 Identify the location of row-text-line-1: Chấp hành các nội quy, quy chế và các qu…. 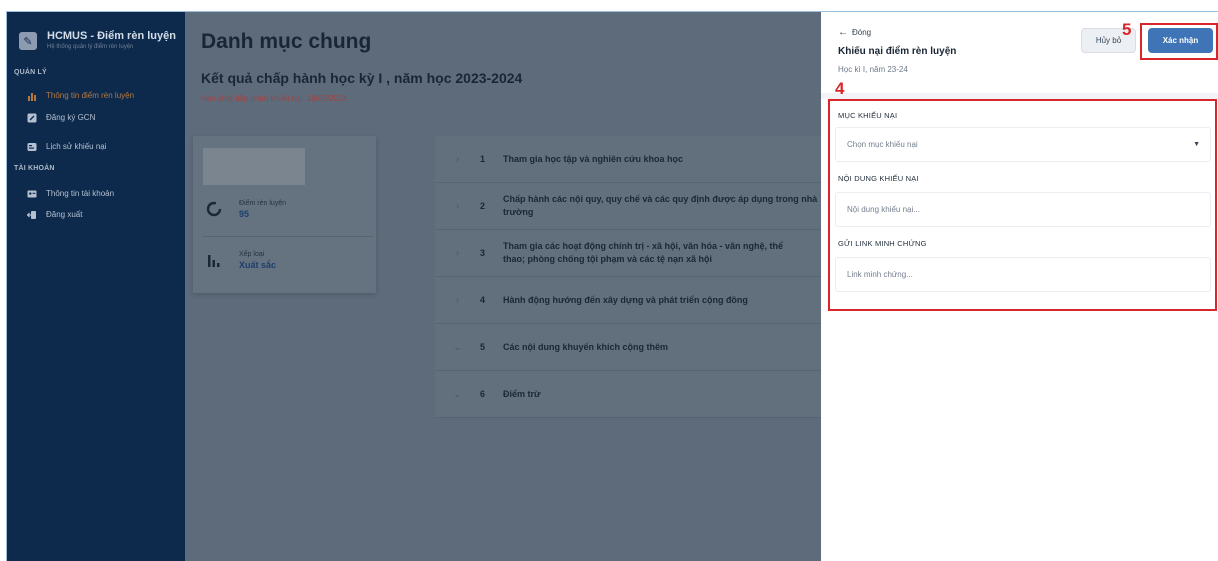
(660, 199).